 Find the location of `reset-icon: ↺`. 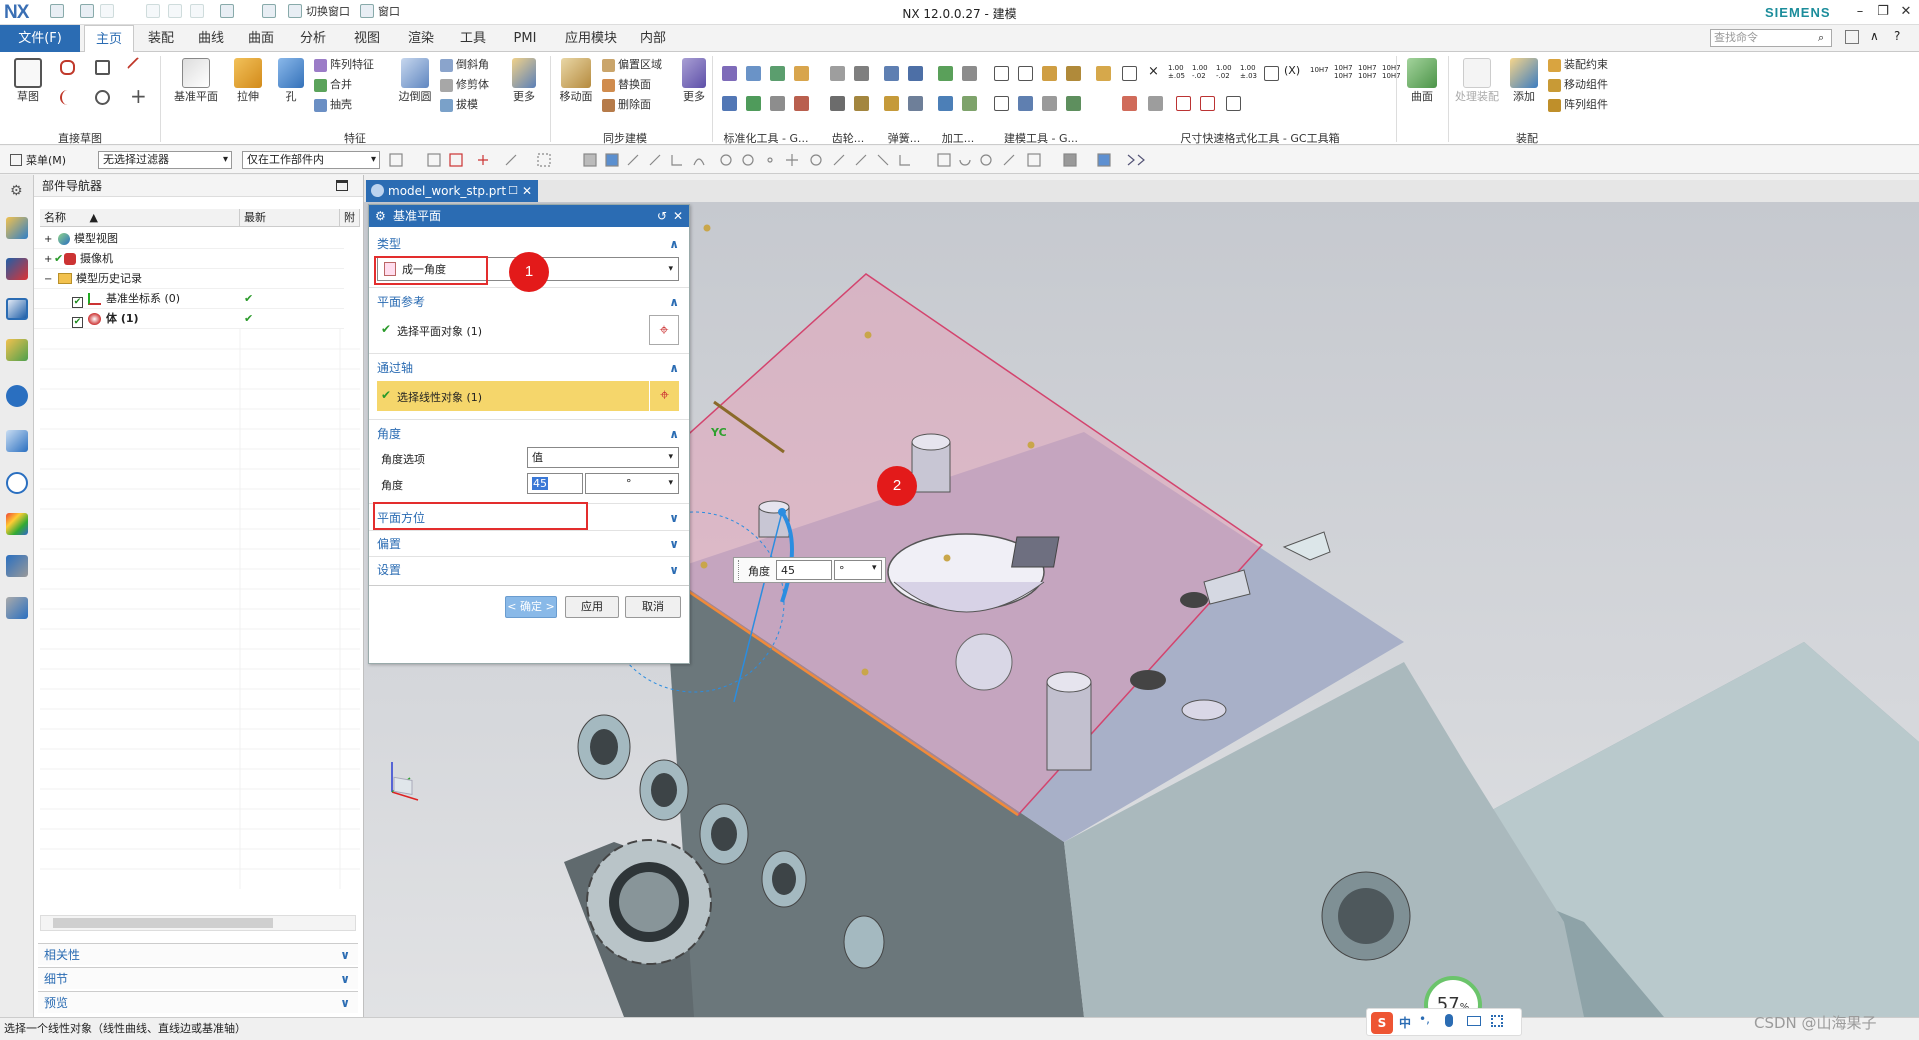

reset-icon: ↺ is located at coordinates (662, 216).